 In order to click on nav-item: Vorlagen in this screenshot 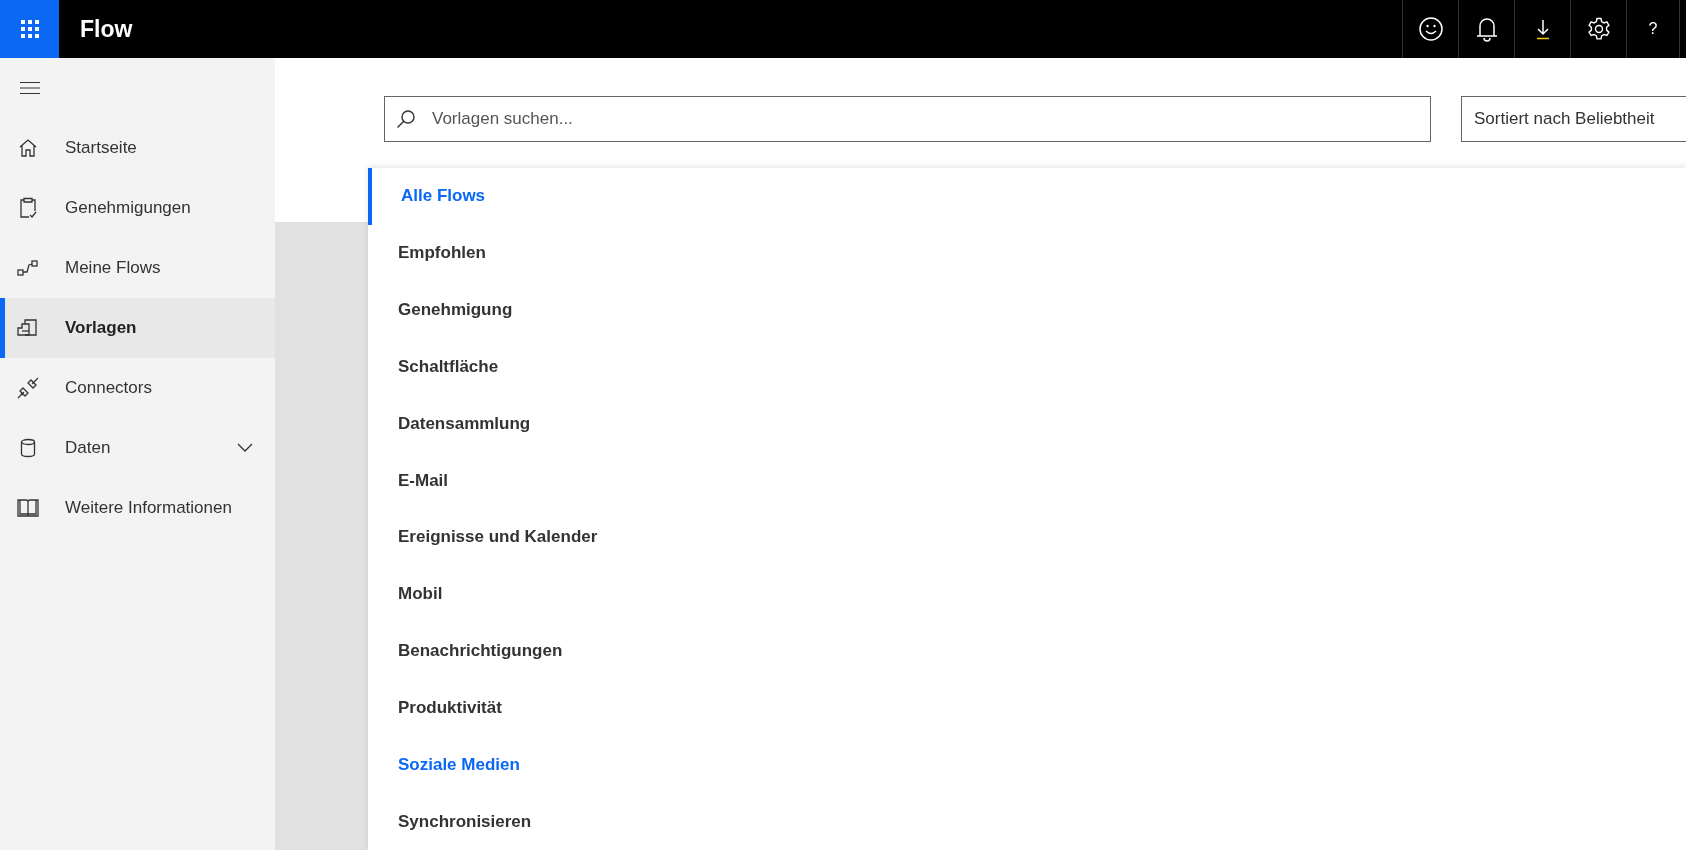, I will do `click(137, 328)`.